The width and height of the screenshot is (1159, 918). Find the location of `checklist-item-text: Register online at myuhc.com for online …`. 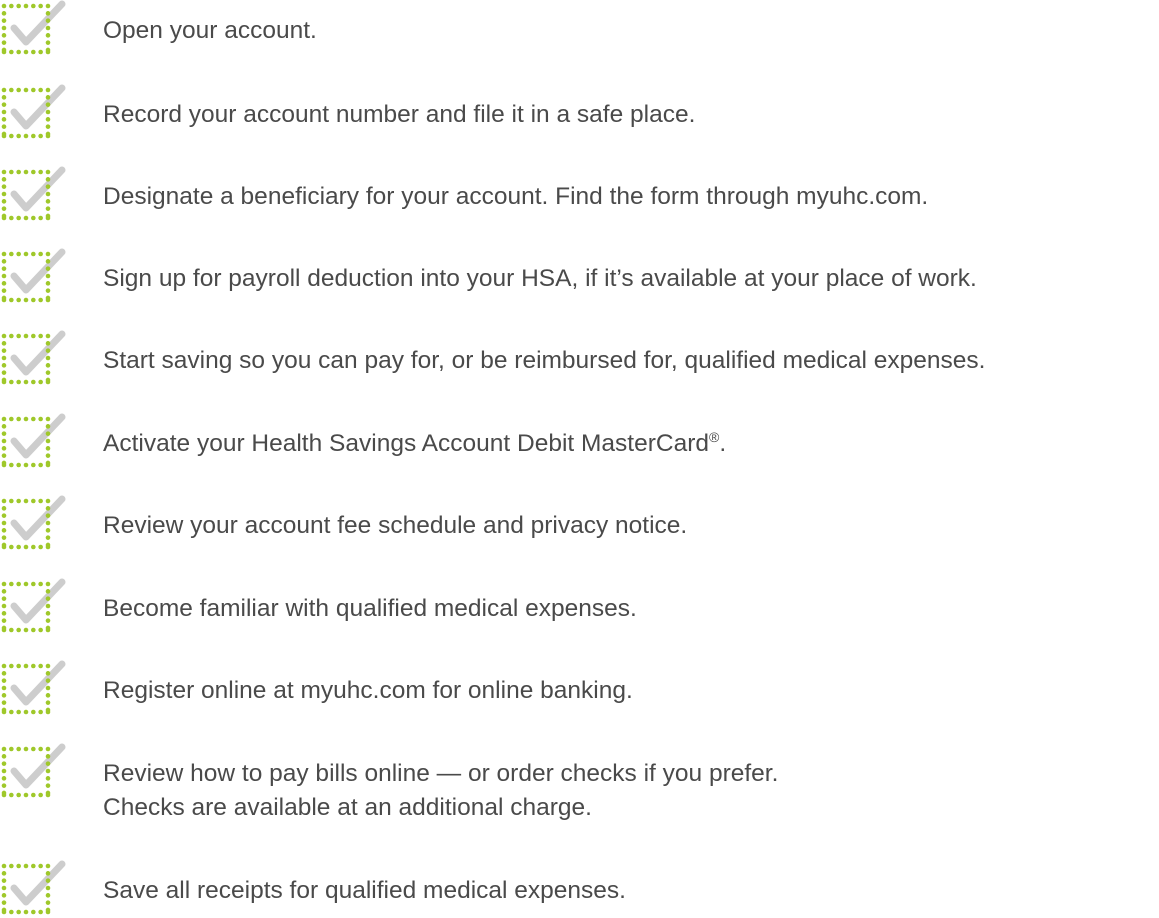

checklist-item-text: Register online at myuhc.com for online … is located at coordinates (368, 690).